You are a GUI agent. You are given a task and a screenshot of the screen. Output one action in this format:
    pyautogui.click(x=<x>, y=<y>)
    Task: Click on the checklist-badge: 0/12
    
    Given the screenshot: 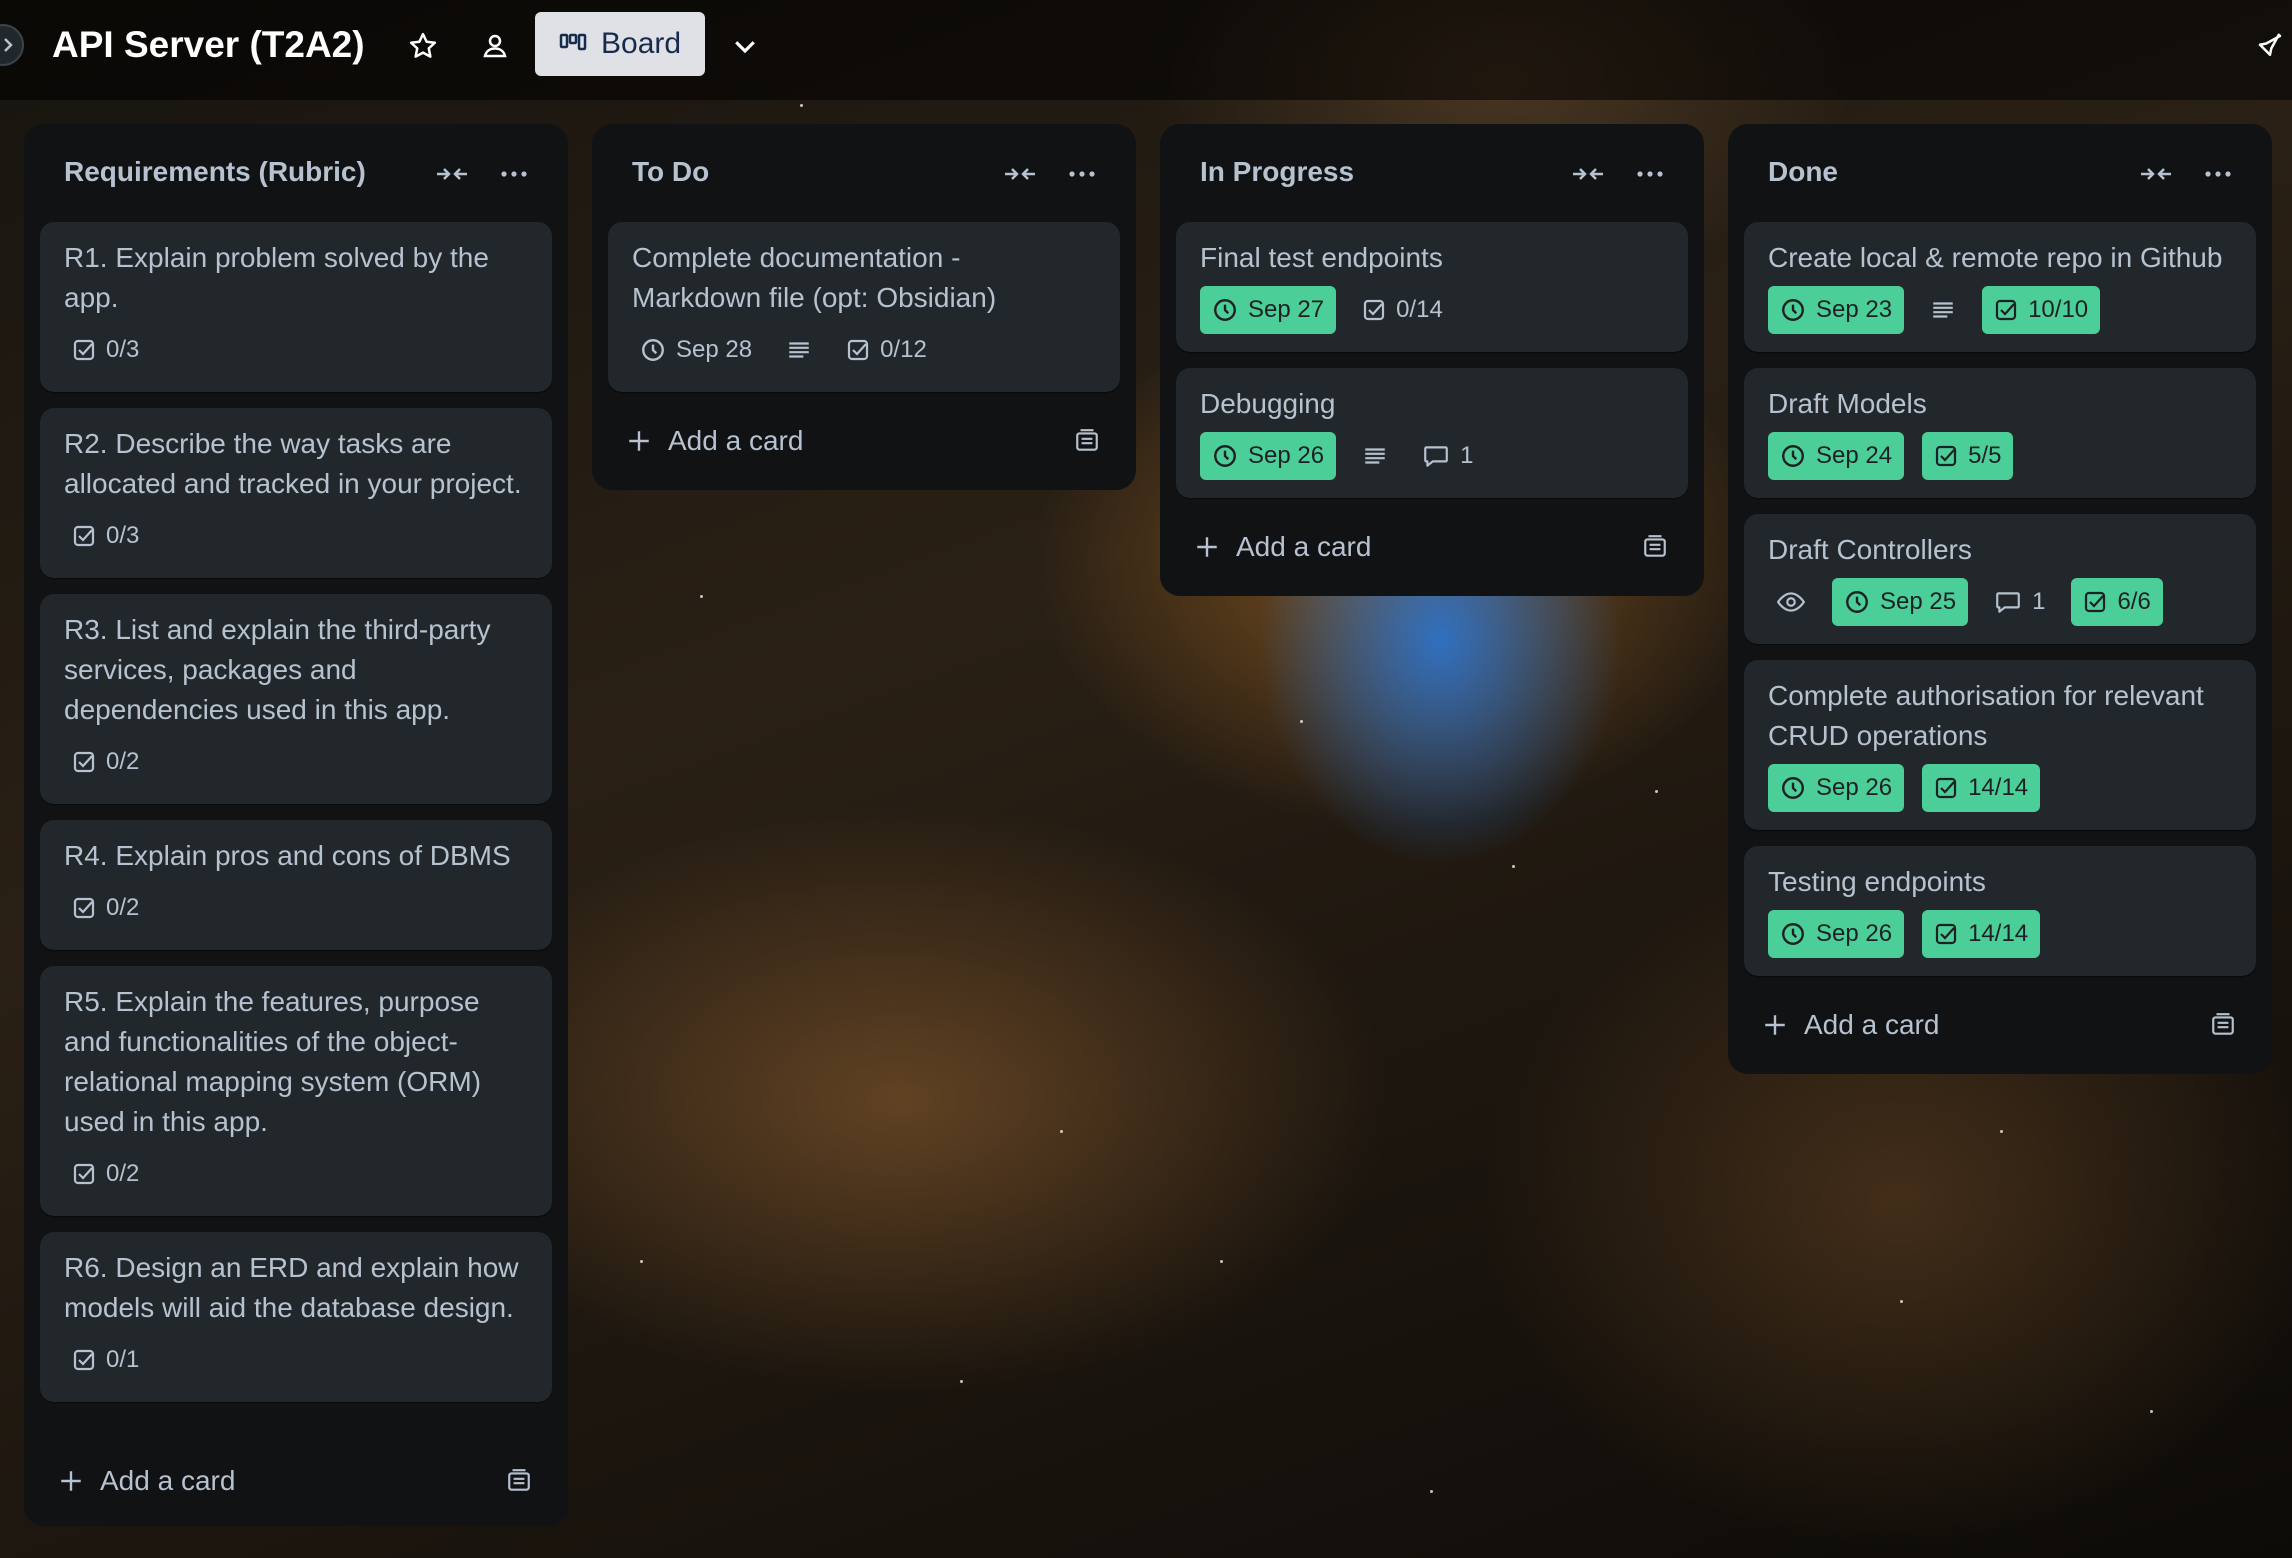 What is the action you would take?
    pyautogui.click(x=886, y=350)
    